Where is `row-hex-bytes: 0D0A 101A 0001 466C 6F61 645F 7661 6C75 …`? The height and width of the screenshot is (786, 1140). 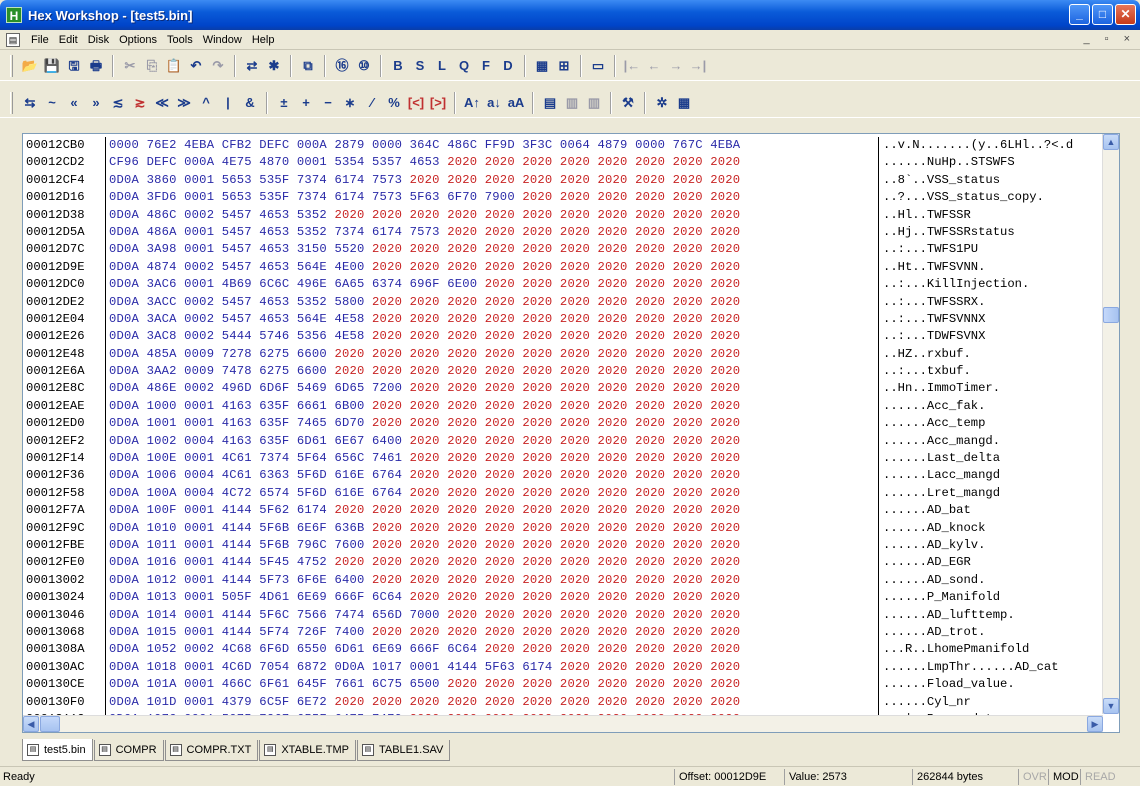 row-hex-bytes: 0D0A 101A 0001 466C 6F61 645F 7661 6C75 … is located at coordinates (492, 685).